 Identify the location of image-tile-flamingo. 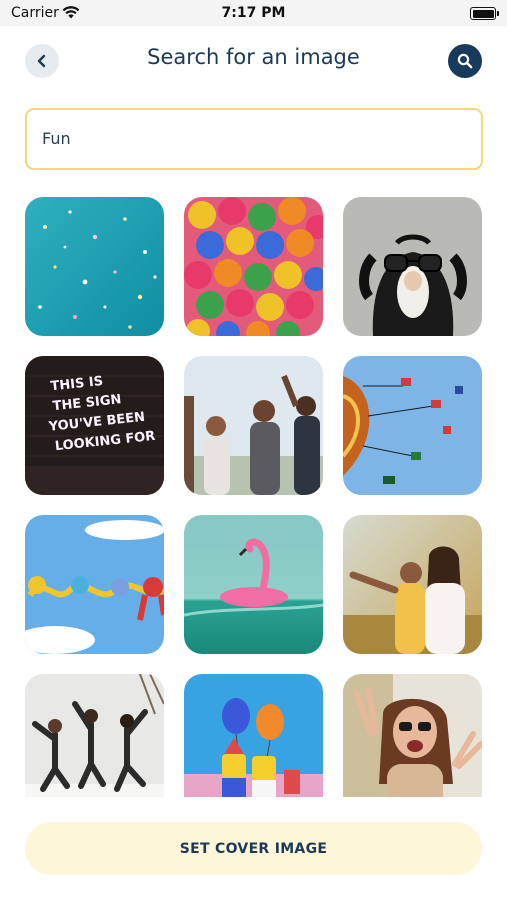
(253, 584).